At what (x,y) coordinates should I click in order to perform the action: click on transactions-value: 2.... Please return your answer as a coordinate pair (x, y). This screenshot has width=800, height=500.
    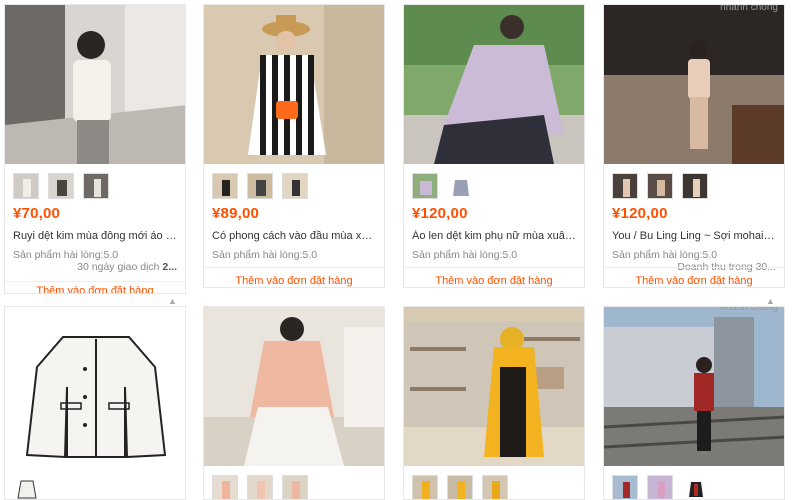
    Looking at the image, I should click on (169, 267).